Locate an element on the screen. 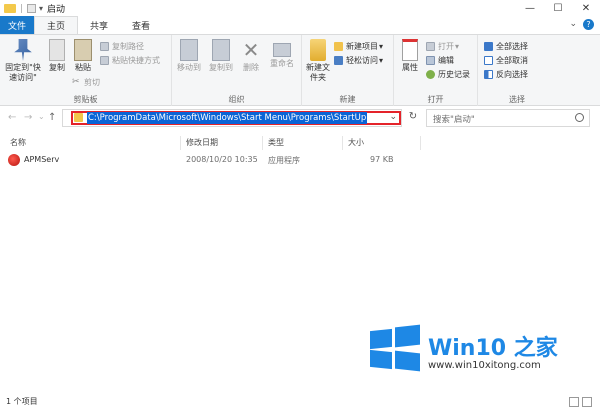  open-group: 属性 打开 ▾ 编辑 历史记录 打开 is located at coordinates (436, 71).